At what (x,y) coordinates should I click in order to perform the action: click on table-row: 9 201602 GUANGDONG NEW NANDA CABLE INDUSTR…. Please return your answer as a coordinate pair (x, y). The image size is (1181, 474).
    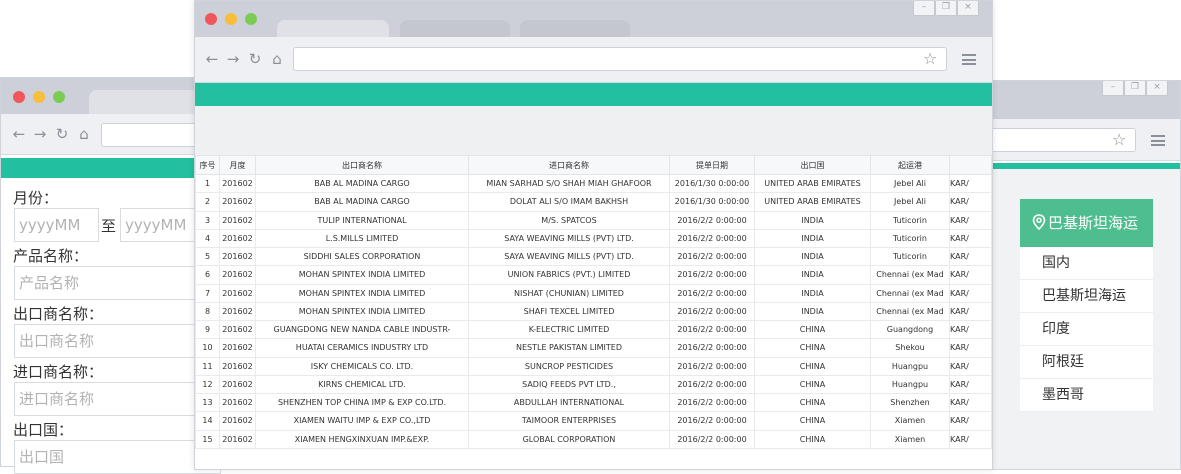
    Looking at the image, I should click on (593, 329).